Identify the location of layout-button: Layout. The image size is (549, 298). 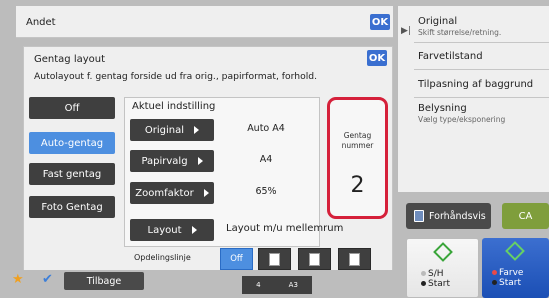
(172, 230).